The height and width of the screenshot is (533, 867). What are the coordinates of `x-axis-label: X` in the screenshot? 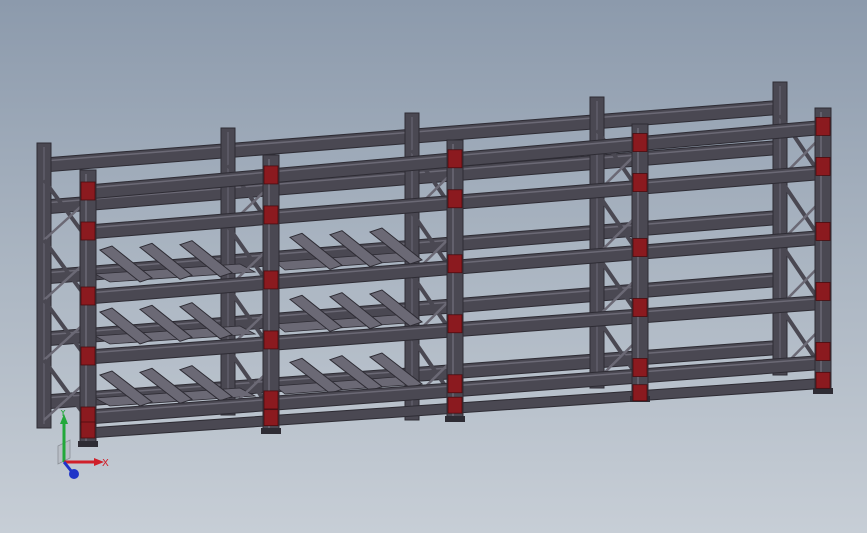 It's located at (105, 463).